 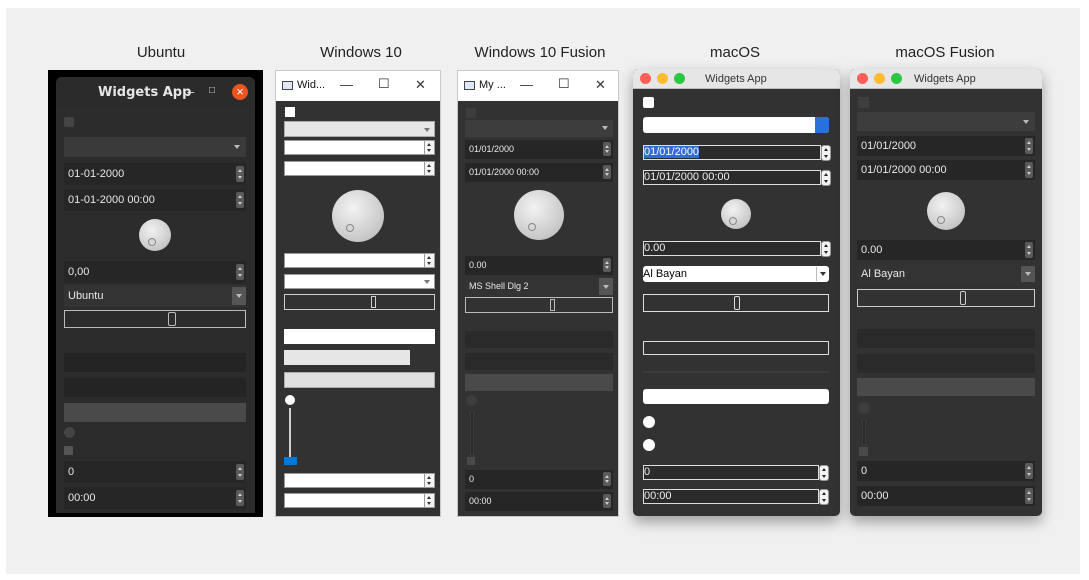 I want to click on close-icon: ×, so click(x=240, y=92).